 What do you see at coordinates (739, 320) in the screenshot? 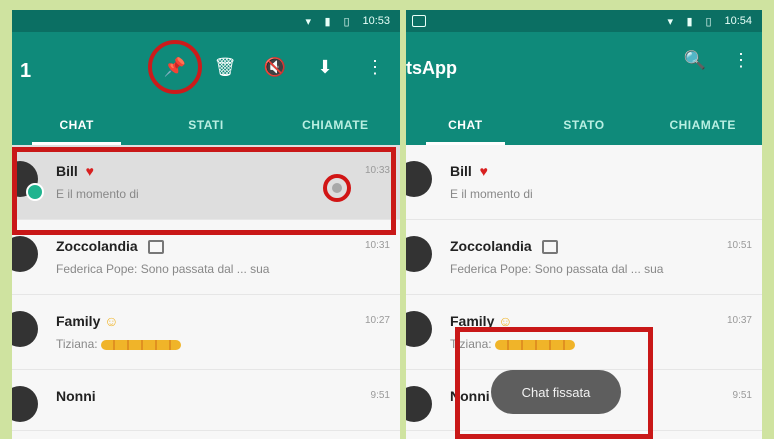
I see `chat-time: 10:37` at bounding box center [739, 320].